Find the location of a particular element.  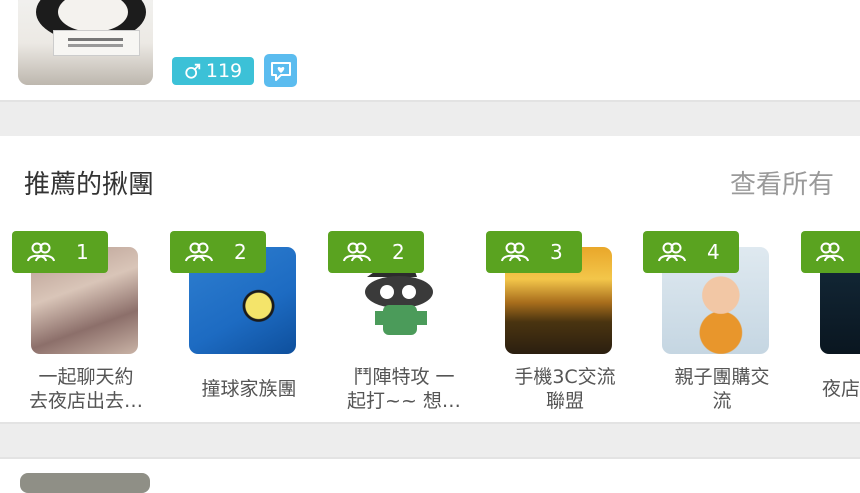

group-name: 撞球家族團 is located at coordinates (249, 389).